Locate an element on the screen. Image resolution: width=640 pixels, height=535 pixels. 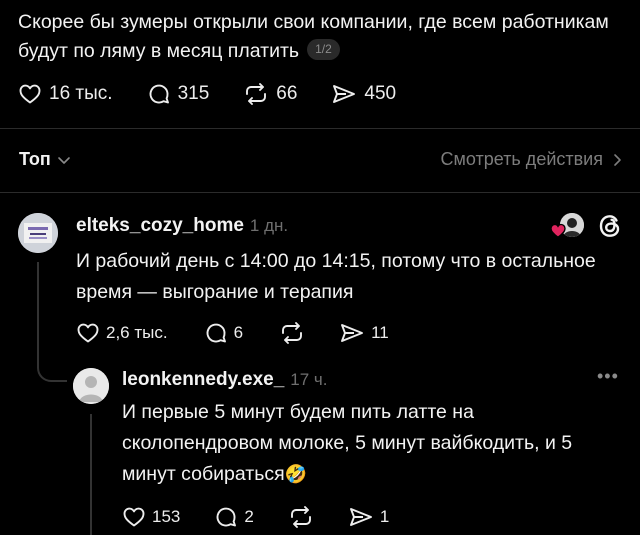
pager-badge: 1/2 is located at coordinates (323, 50).